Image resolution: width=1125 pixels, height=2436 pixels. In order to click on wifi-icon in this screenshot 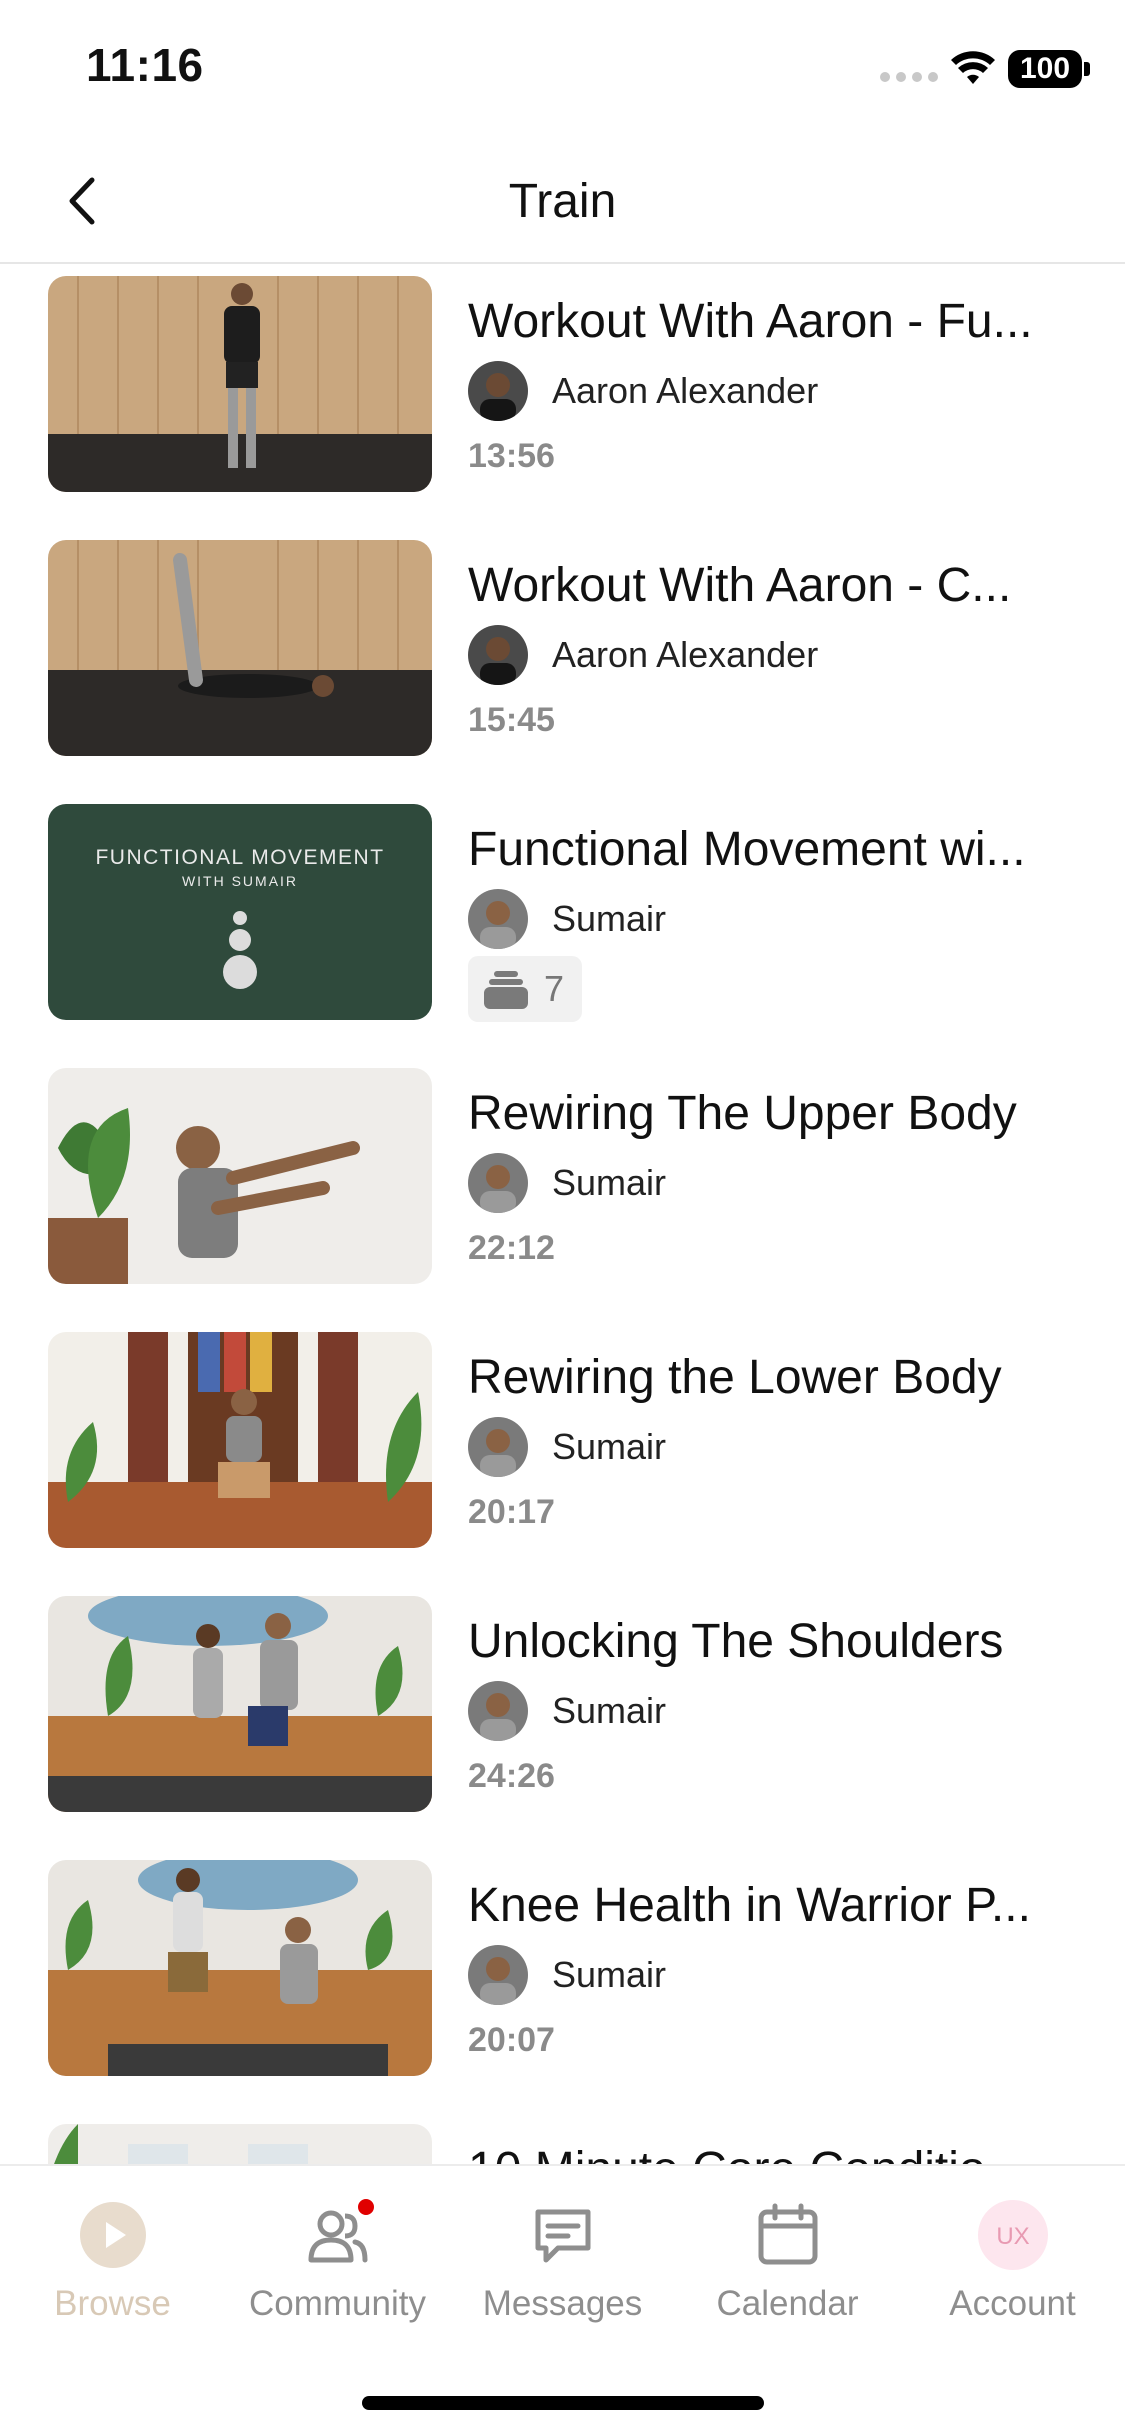, I will do `click(973, 67)`.